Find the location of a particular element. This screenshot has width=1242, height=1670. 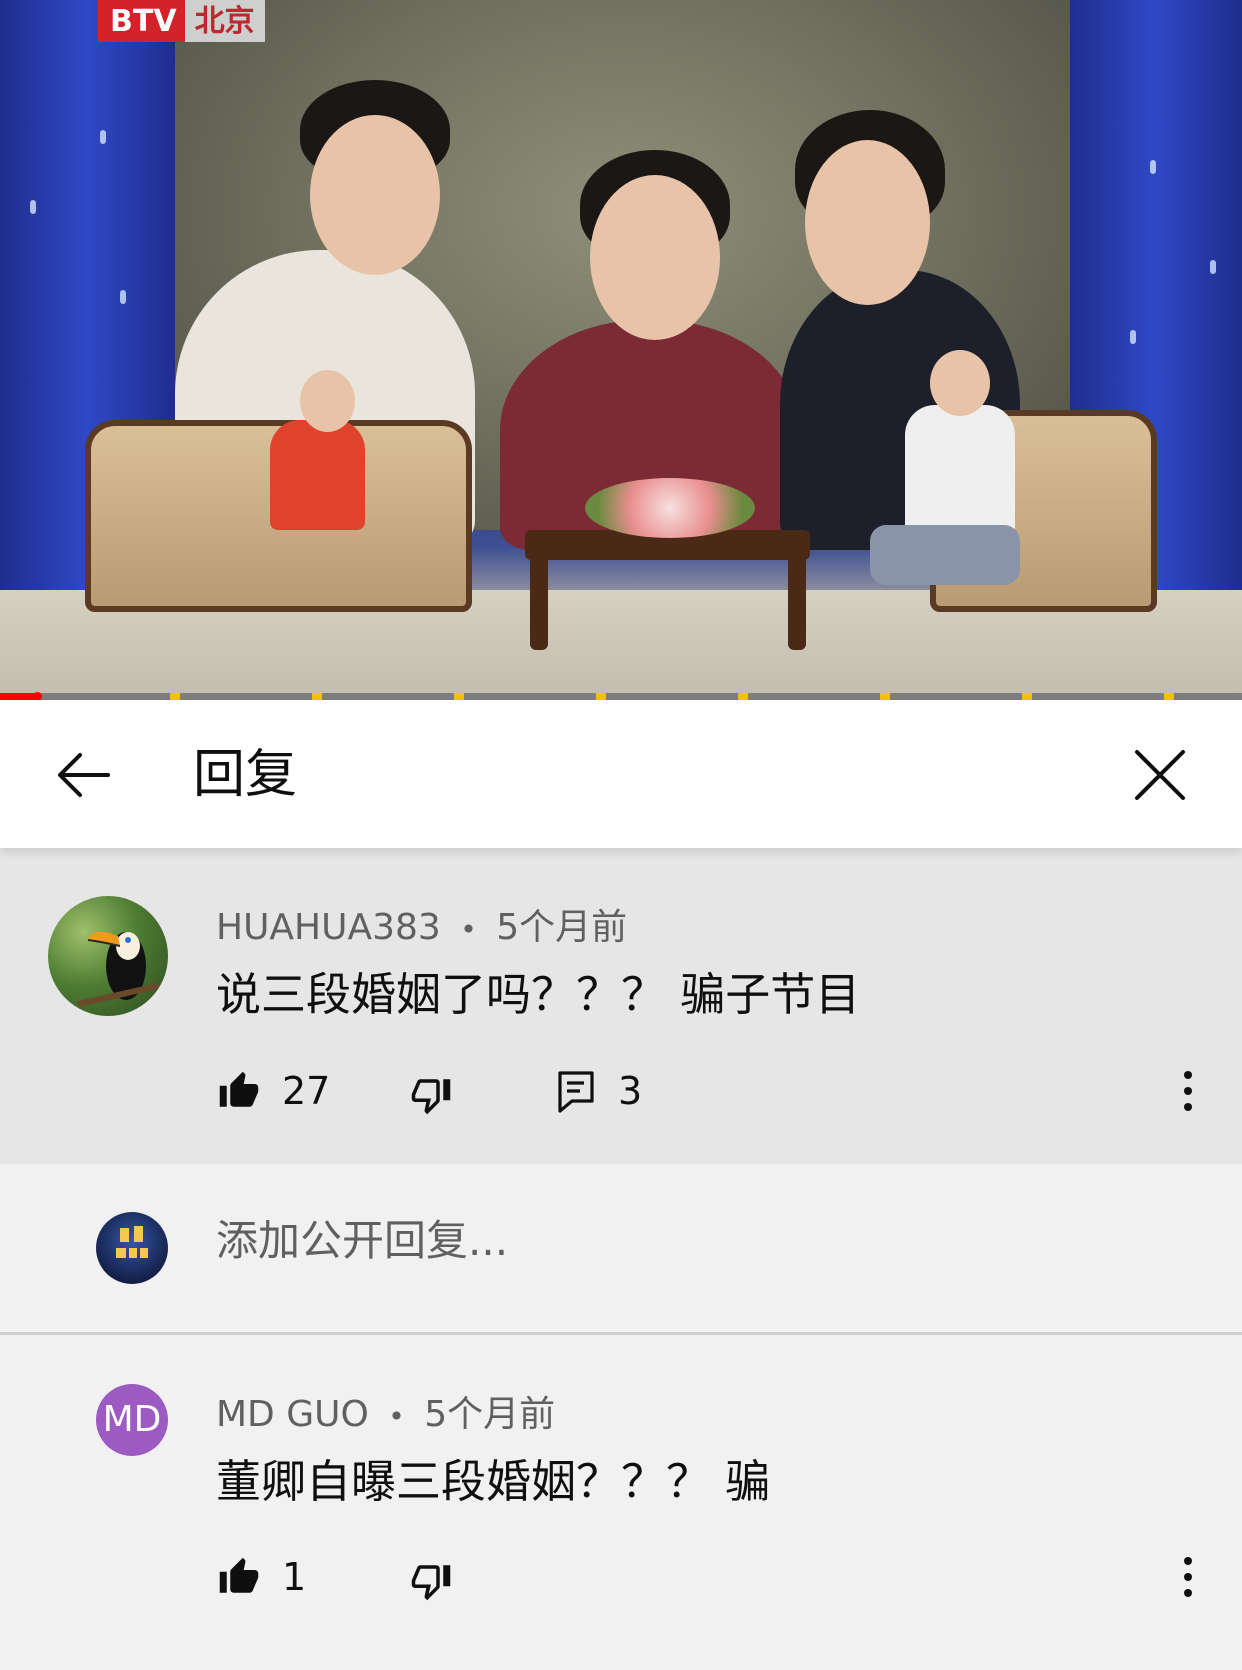

close-icon is located at coordinates (1160, 775).